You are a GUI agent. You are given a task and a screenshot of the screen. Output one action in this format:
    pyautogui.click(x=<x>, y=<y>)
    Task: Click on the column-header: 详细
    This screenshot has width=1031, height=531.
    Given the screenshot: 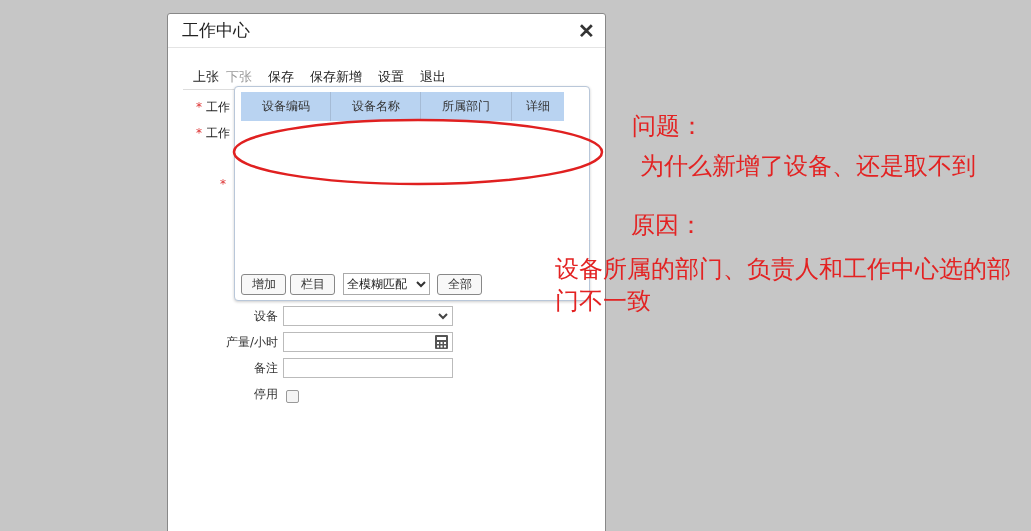 What is the action you would take?
    pyautogui.click(x=537, y=106)
    